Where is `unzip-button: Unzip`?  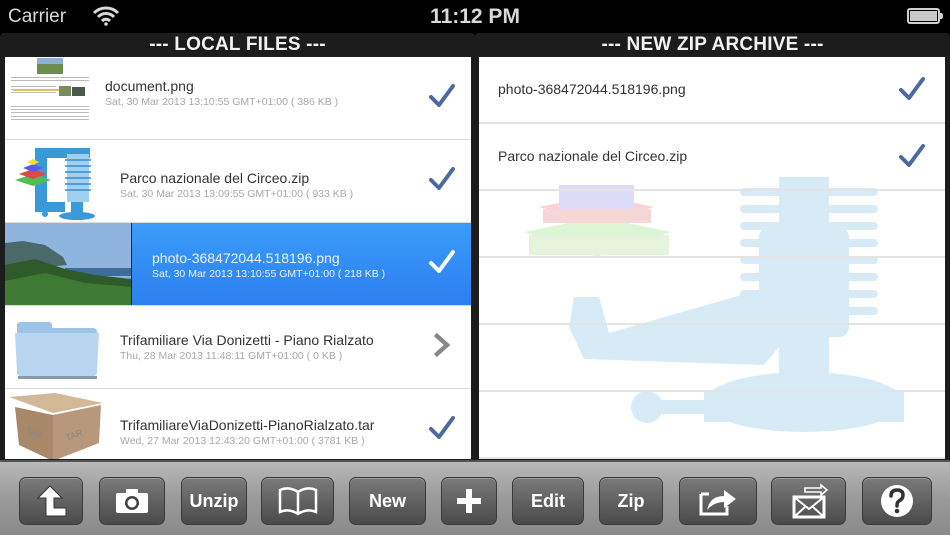
unzip-button: Unzip is located at coordinates (214, 501).